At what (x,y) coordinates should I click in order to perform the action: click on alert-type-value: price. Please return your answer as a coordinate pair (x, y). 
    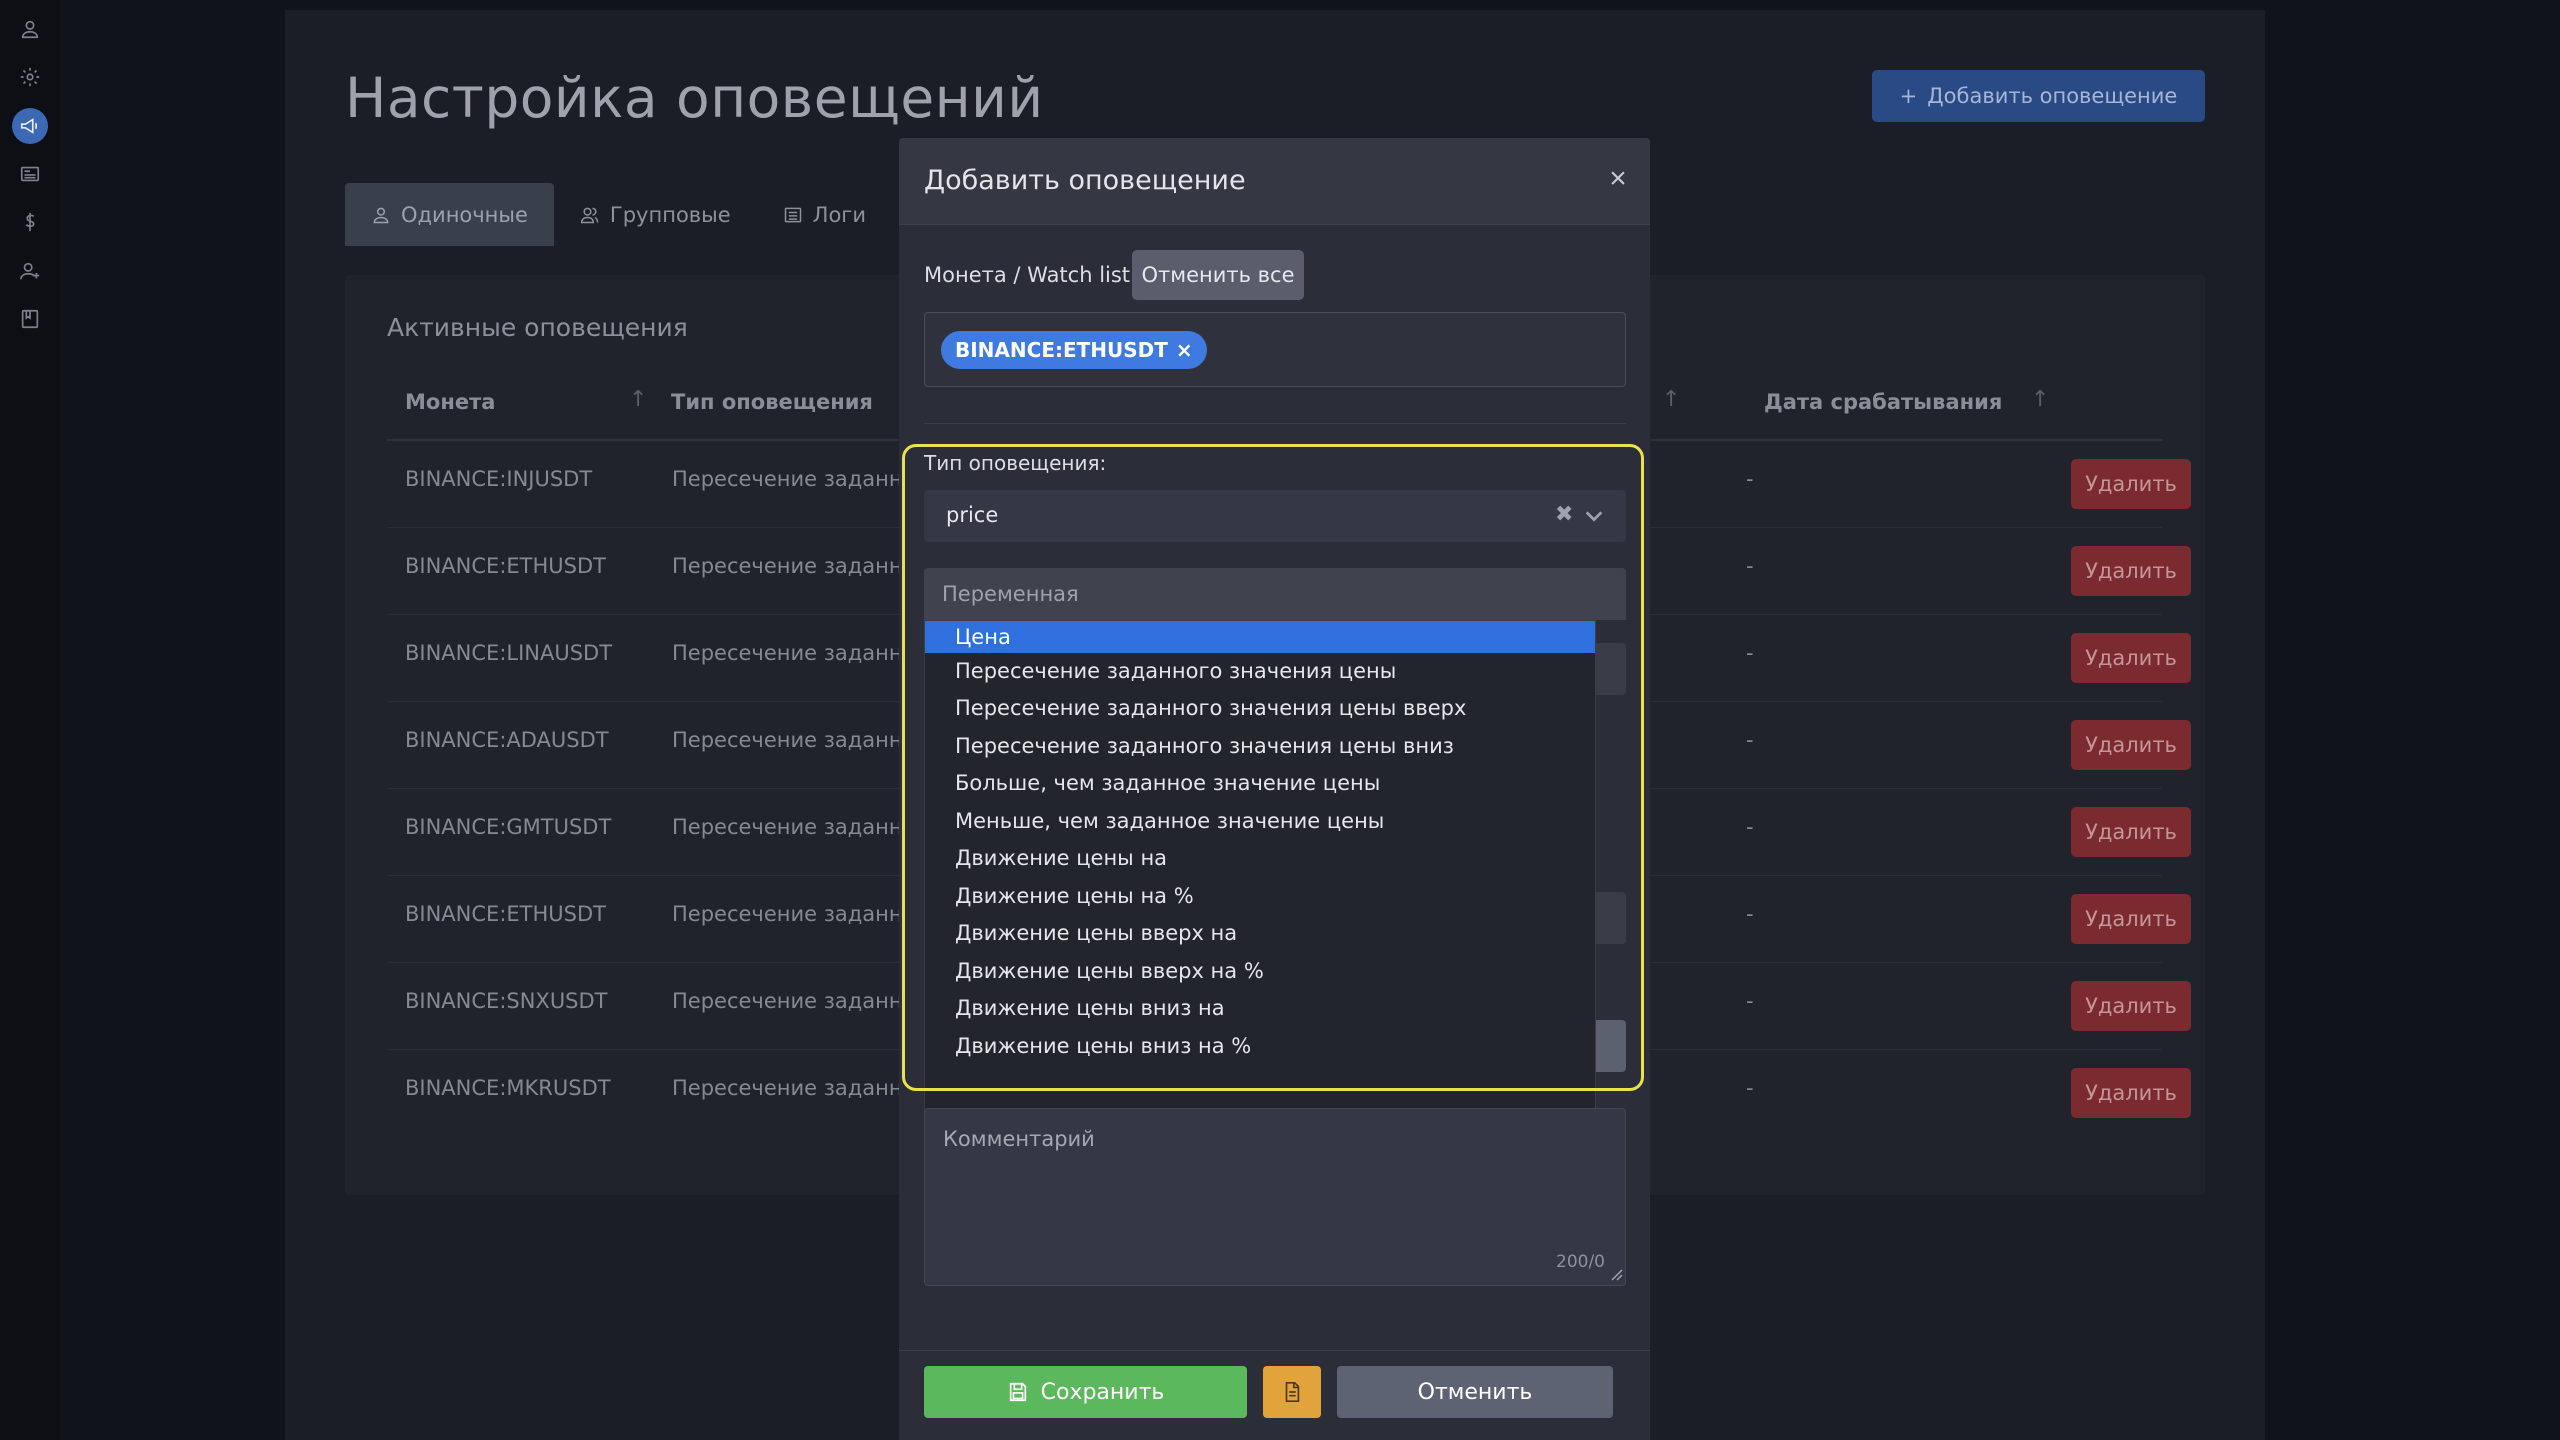
    Looking at the image, I should click on (972, 515).